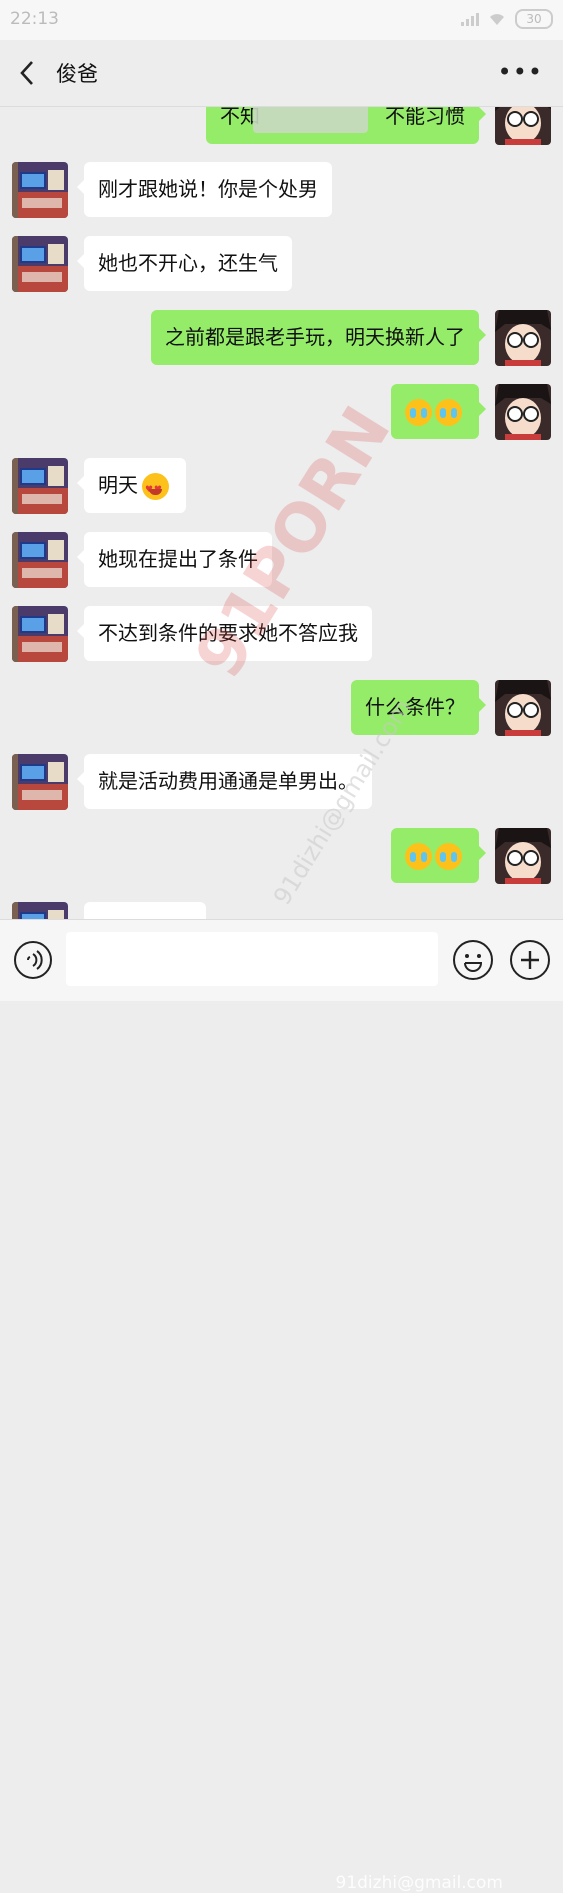  I want to click on censor-blur, so click(310, 120).